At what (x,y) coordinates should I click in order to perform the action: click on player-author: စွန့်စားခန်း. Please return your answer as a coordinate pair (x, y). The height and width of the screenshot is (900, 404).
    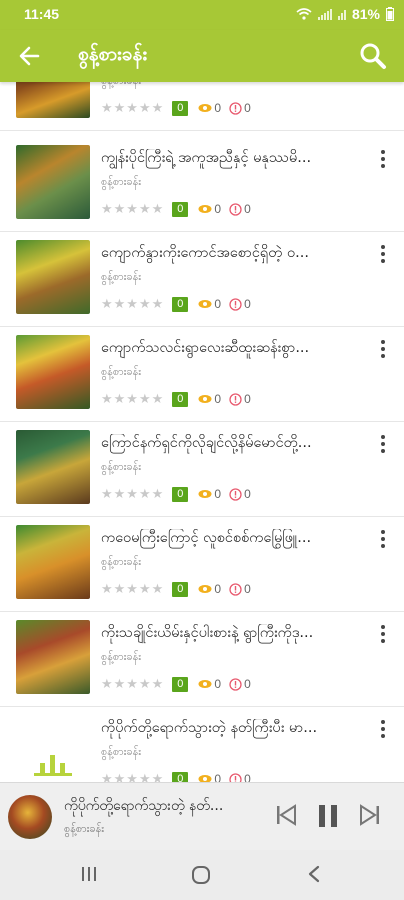
    Looking at the image, I should click on (84, 828).